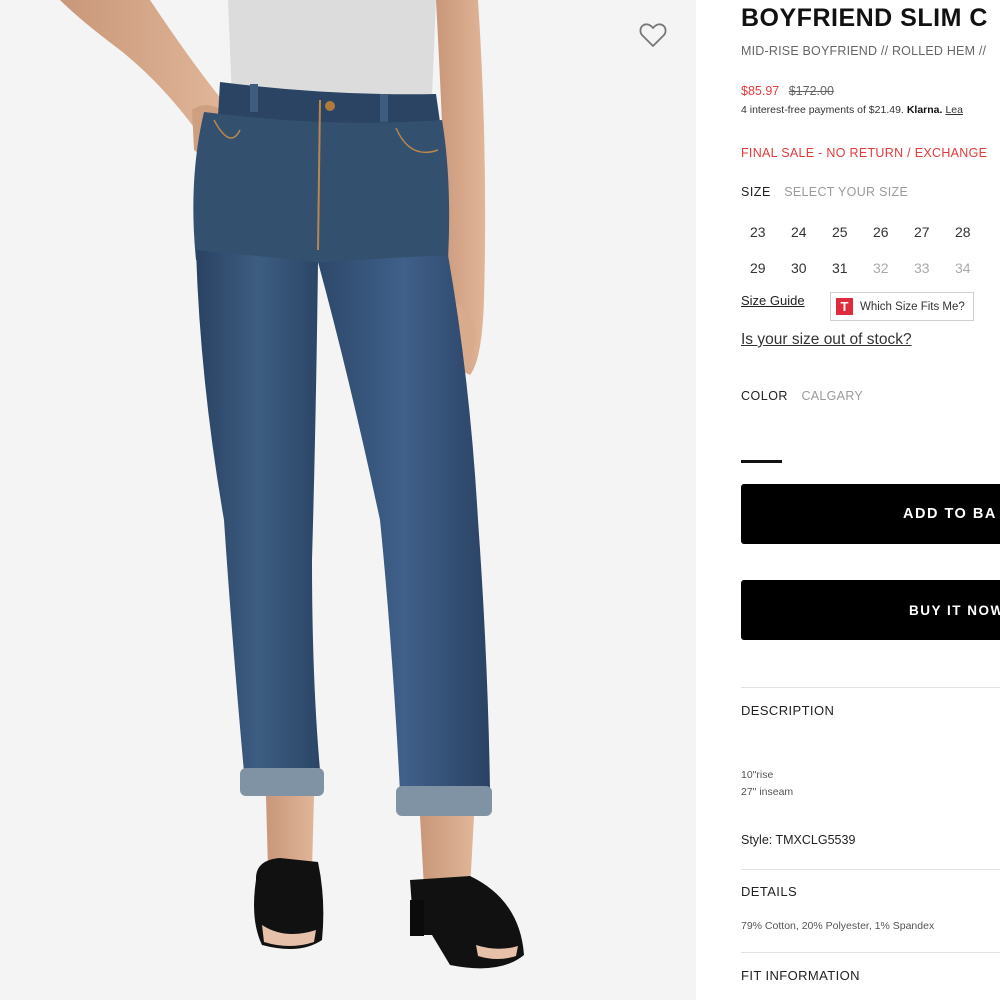 The width and height of the screenshot is (1000, 1000). Describe the element at coordinates (832, 396) in the screenshot. I see `color-value: CALGARY` at that location.